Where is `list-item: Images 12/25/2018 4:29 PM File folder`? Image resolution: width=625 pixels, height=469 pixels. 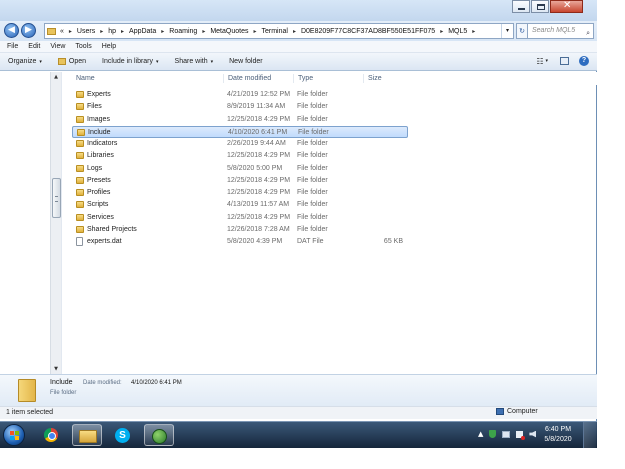
list-item: Images 12/25/2018 4:29 PM File folder is located at coordinates (240, 120).